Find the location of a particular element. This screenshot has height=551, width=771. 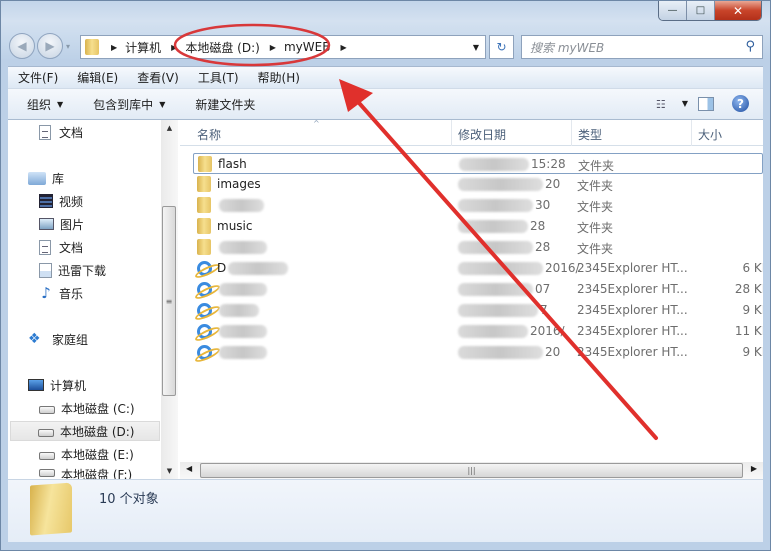

file-row: 07 2345Explorer HT... 28 KB is located at coordinates (478, 289).